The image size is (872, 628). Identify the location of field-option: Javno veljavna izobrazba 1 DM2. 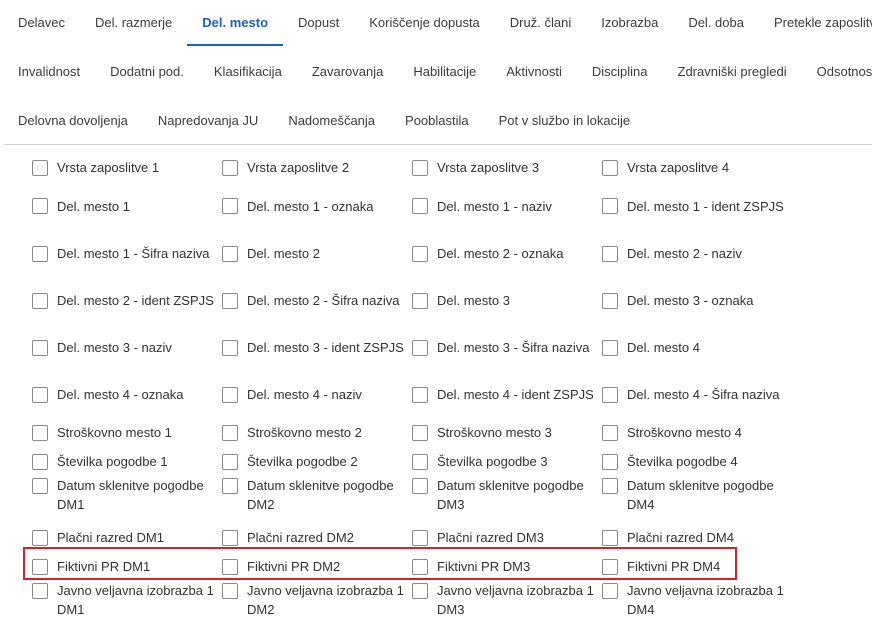
(317, 604).